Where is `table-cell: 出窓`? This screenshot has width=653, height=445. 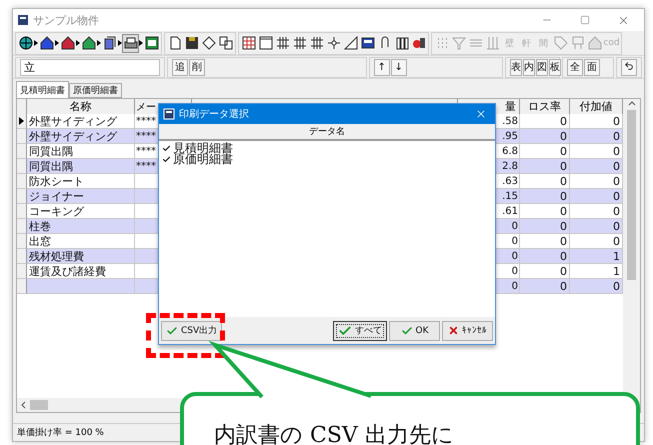 table-cell: 出窓 is located at coordinates (81, 241).